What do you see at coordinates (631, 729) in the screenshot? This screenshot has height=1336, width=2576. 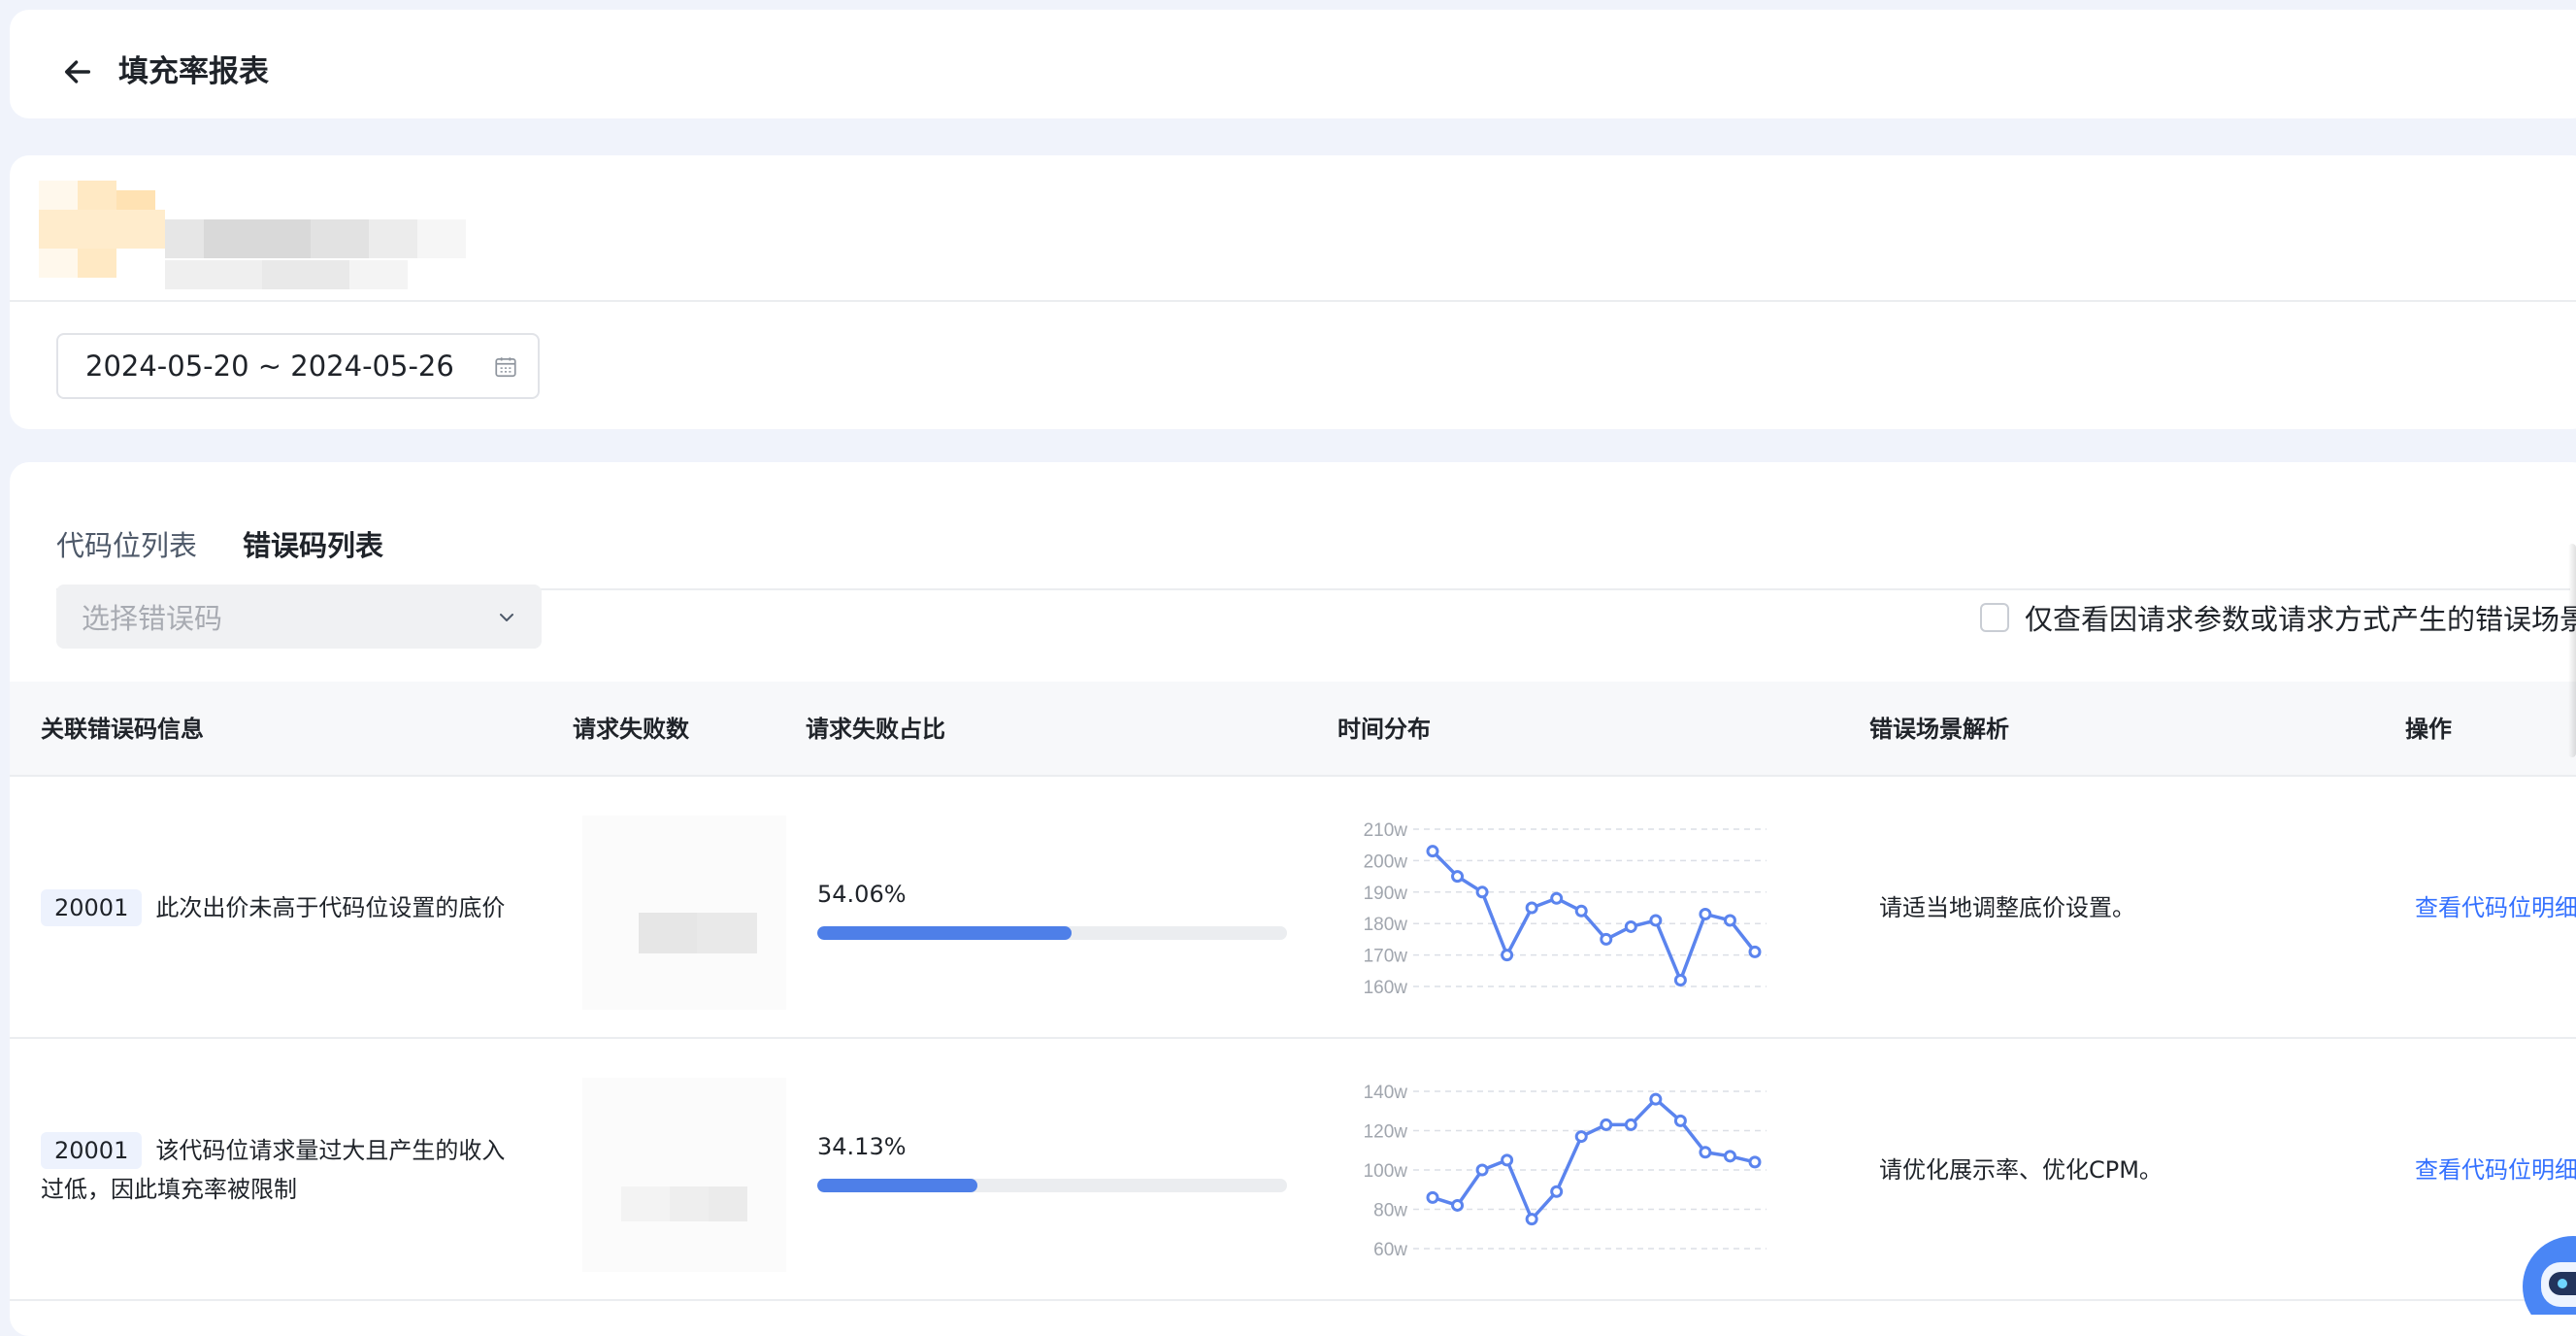 I see `col-fail-count: 请求失败数` at bounding box center [631, 729].